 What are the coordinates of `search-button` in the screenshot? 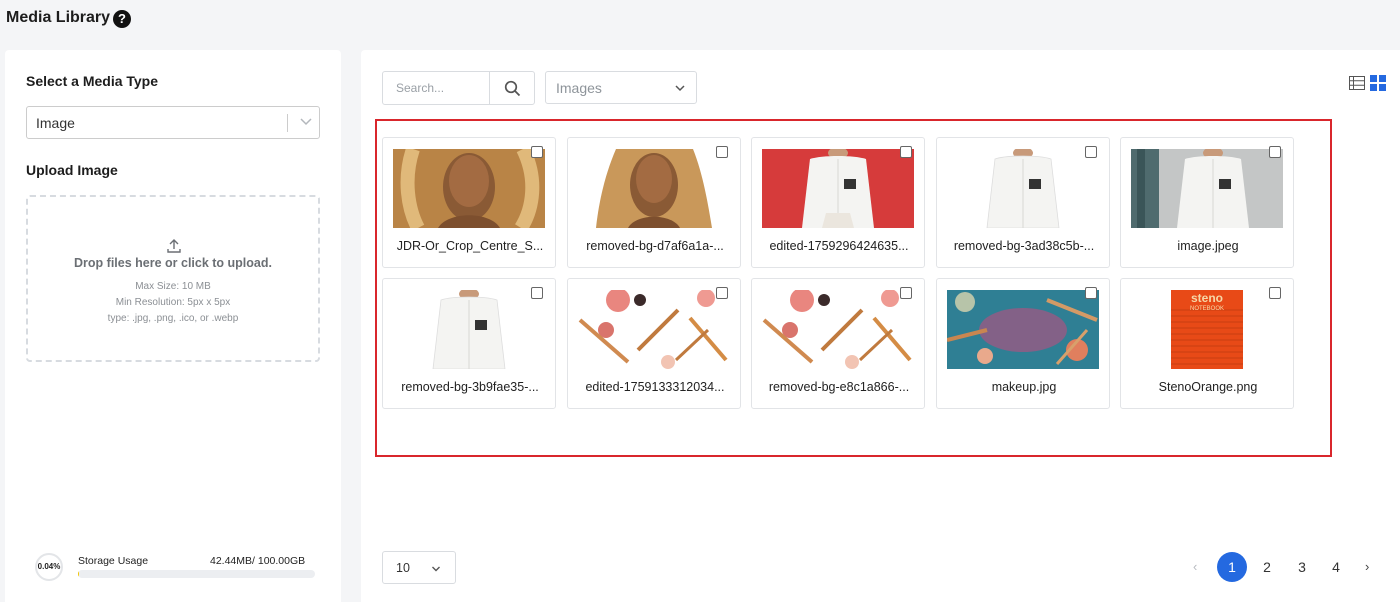 It's located at (512, 88).